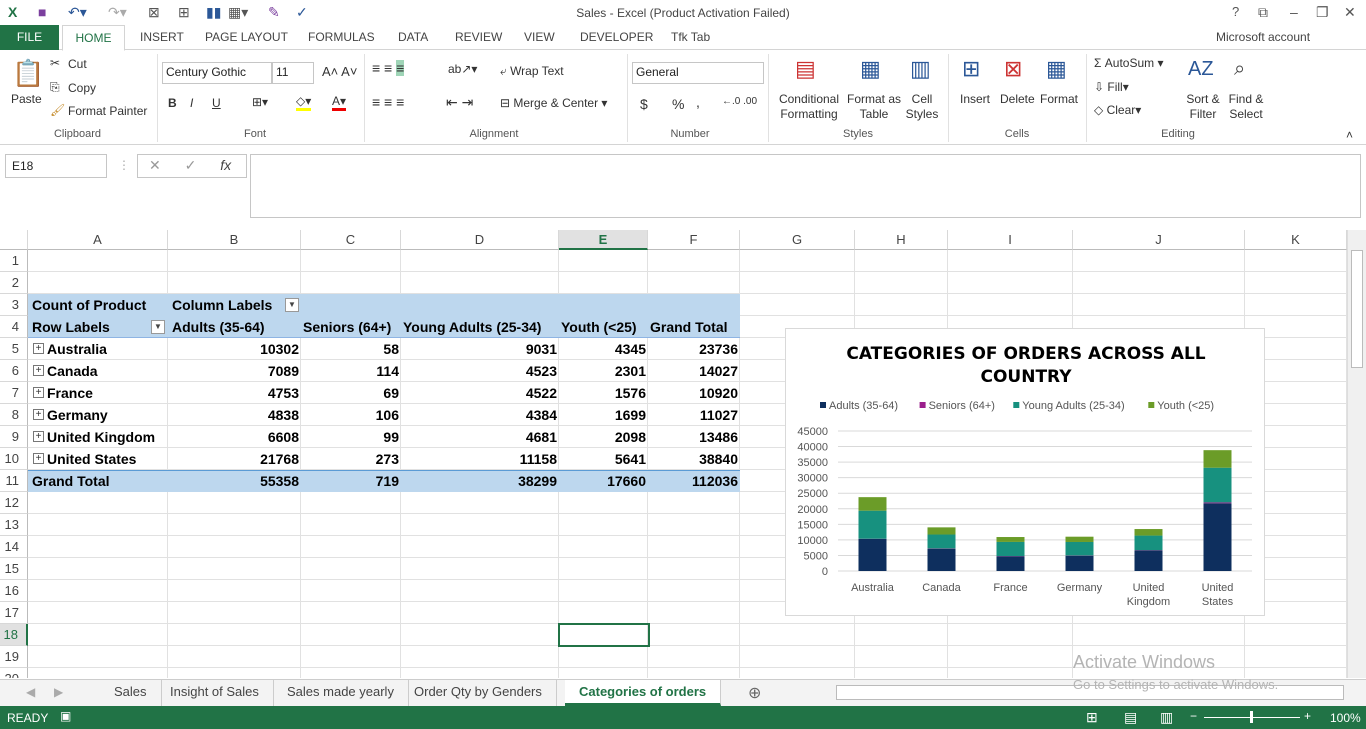 The width and height of the screenshot is (1366, 729). Describe the element at coordinates (30, 692) in the screenshot. I see `prev-sheet-icon: ◀` at that location.